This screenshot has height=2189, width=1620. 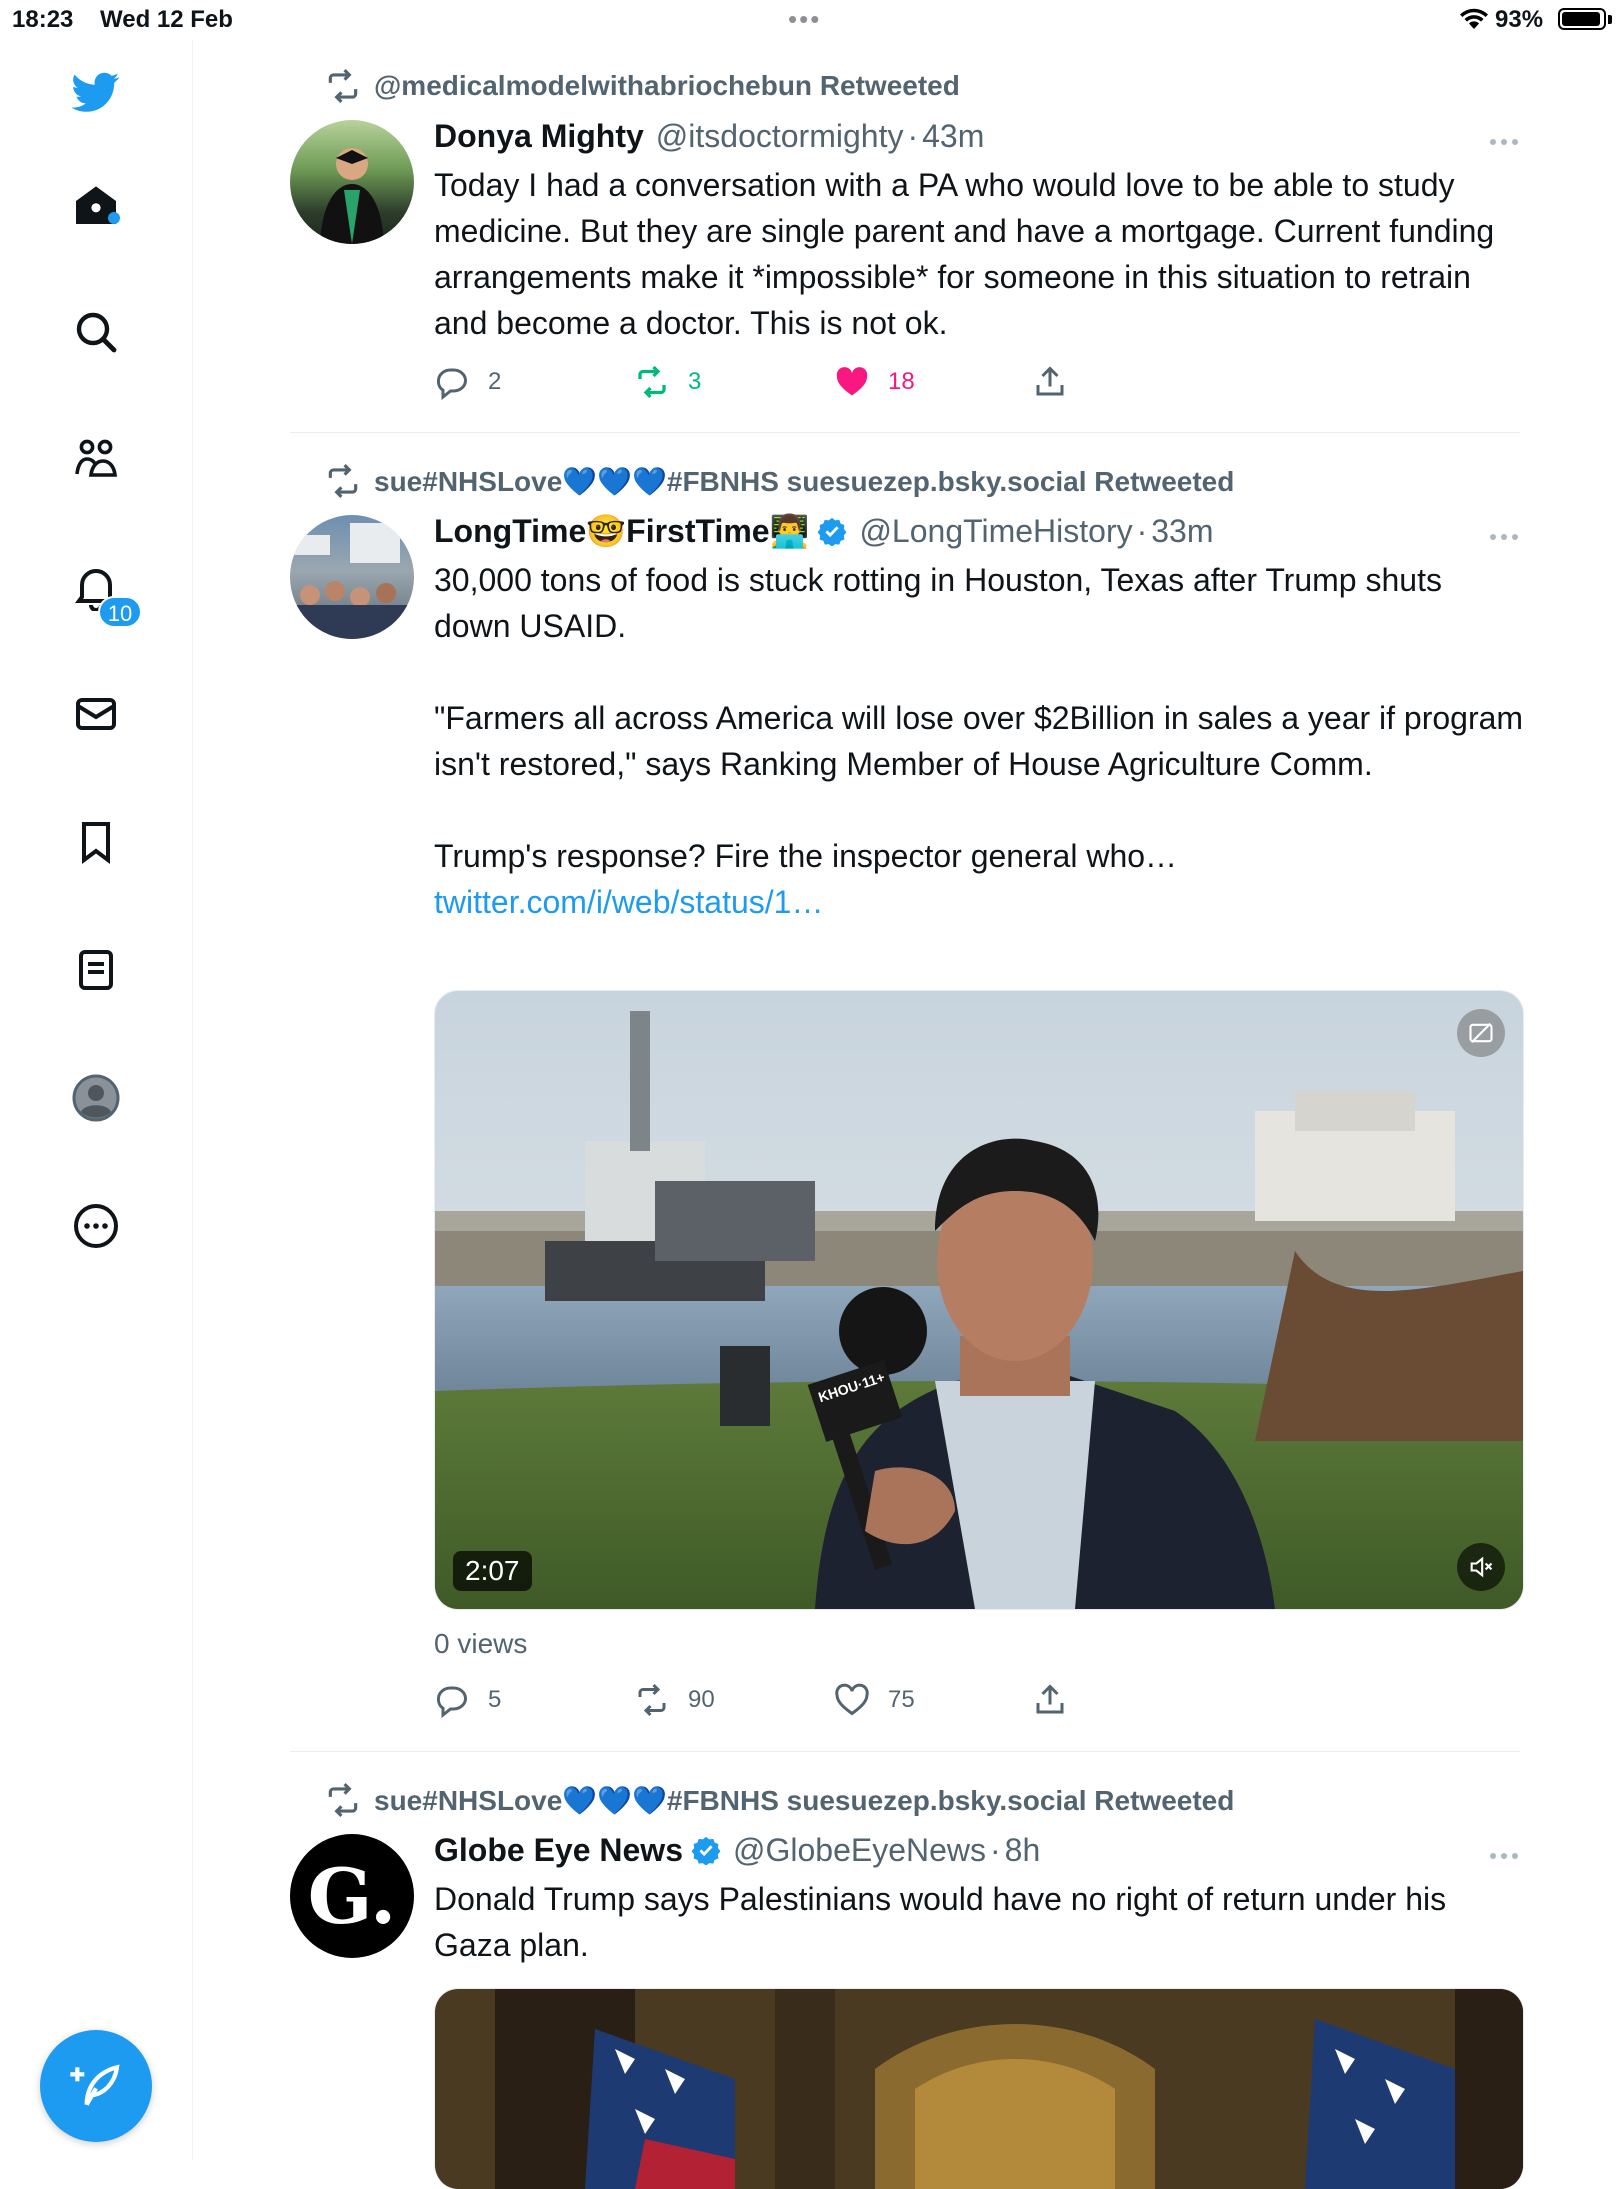 I want to click on like-button: 75, so click(x=874, y=1700).